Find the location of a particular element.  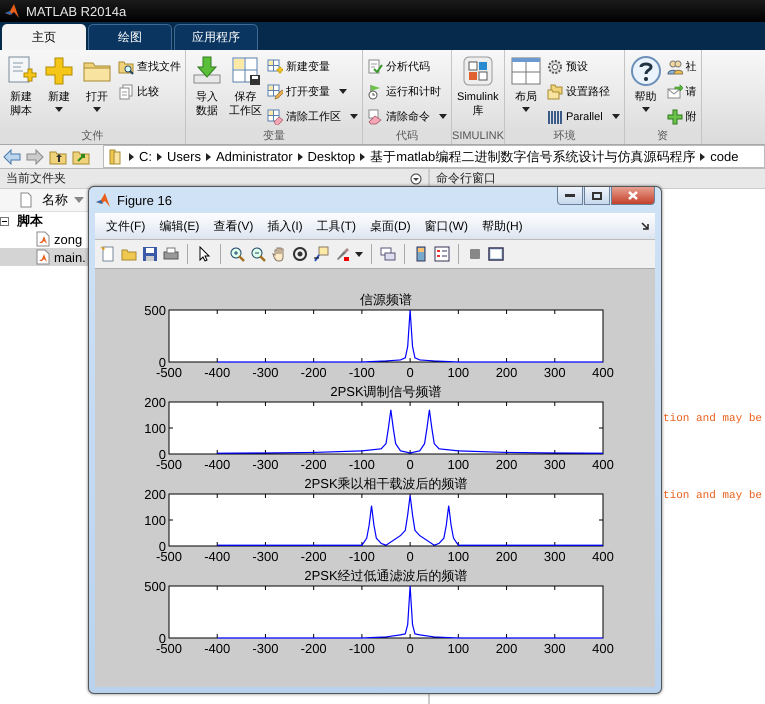

section-title: SIMULINK is located at coordinates (478, 136).